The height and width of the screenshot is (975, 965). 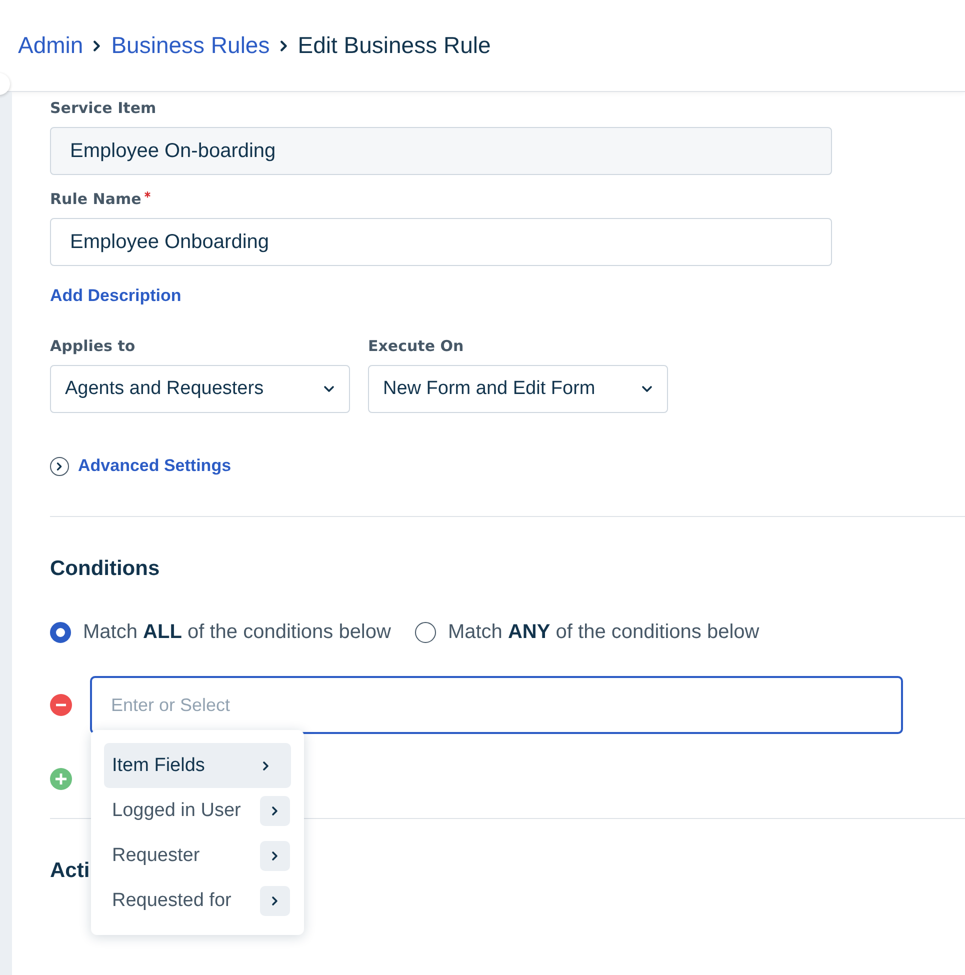 I want to click on menu-item: Requested for, so click(x=197, y=900).